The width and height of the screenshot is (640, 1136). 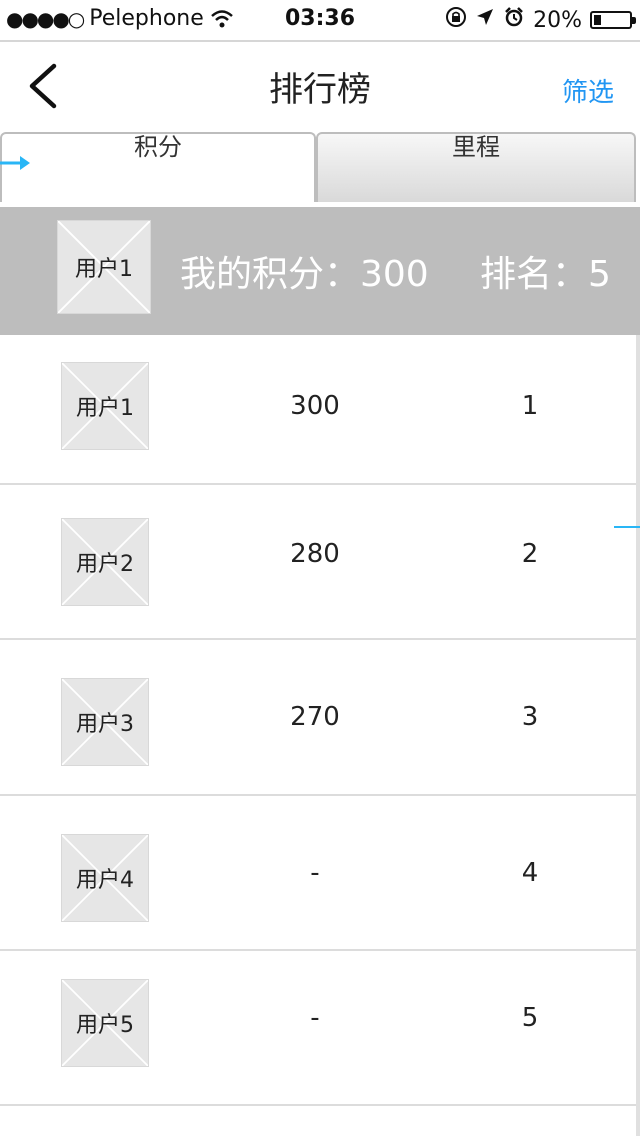 I want to click on scrollbar-track, so click(x=638, y=735).